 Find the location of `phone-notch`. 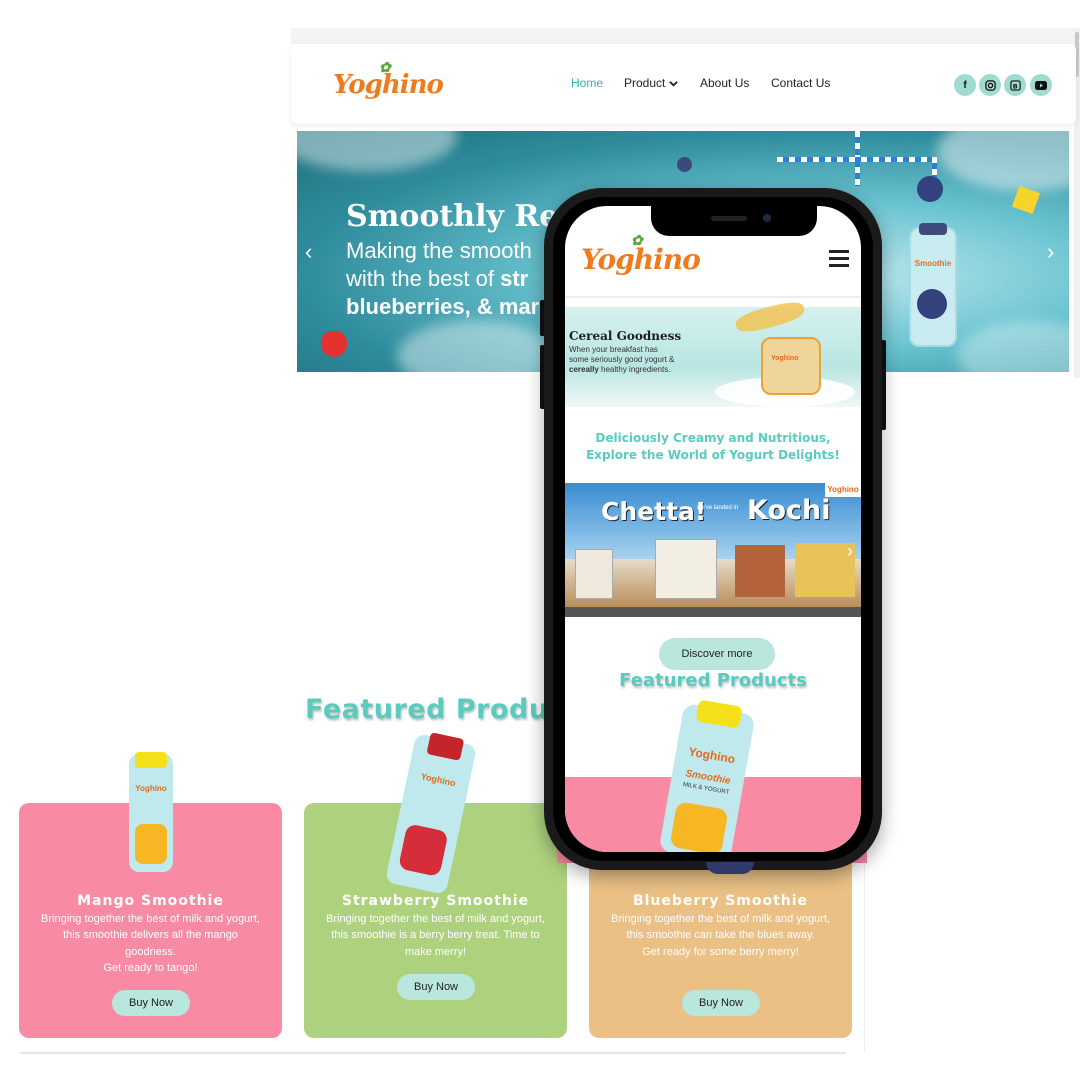

phone-notch is located at coordinates (734, 221).